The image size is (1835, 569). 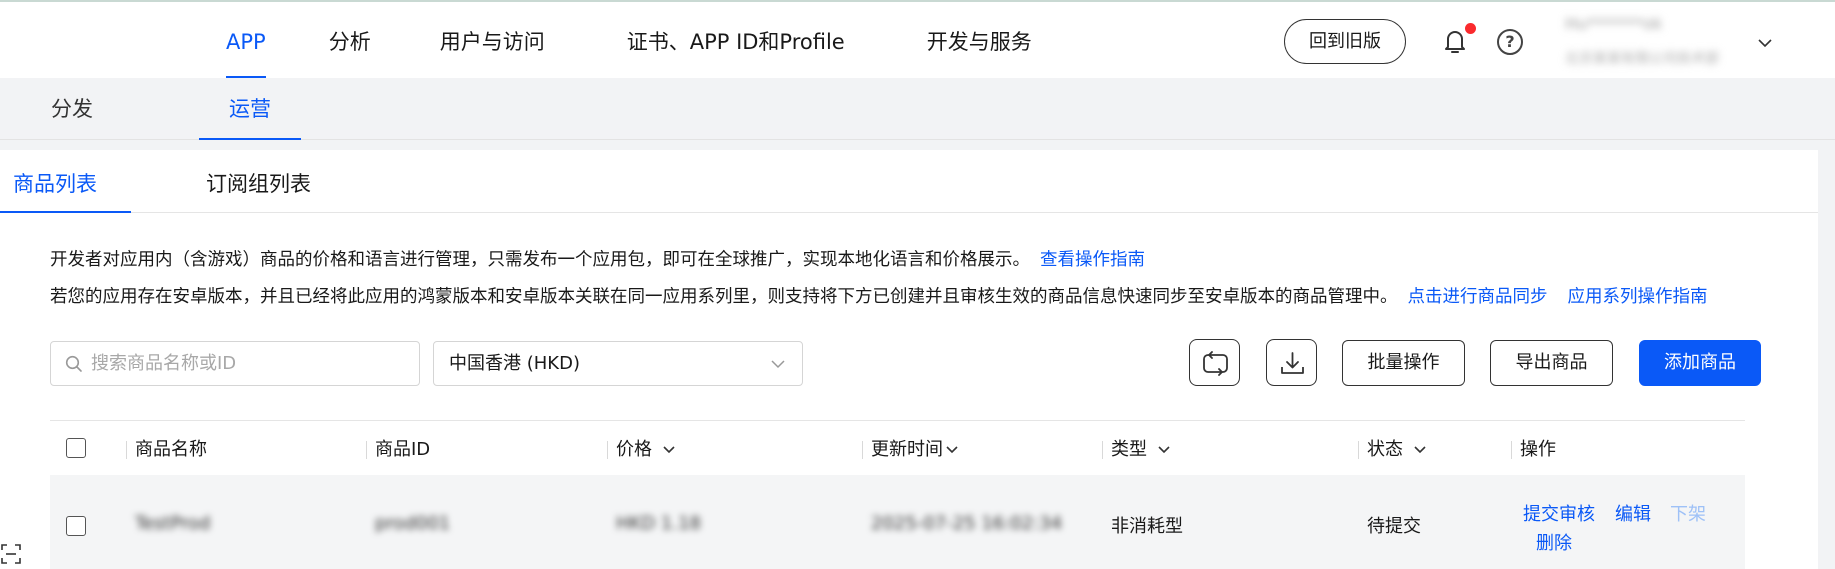 I want to click on back-to-old-version-button: 回到旧版, so click(x=1345, y=41).